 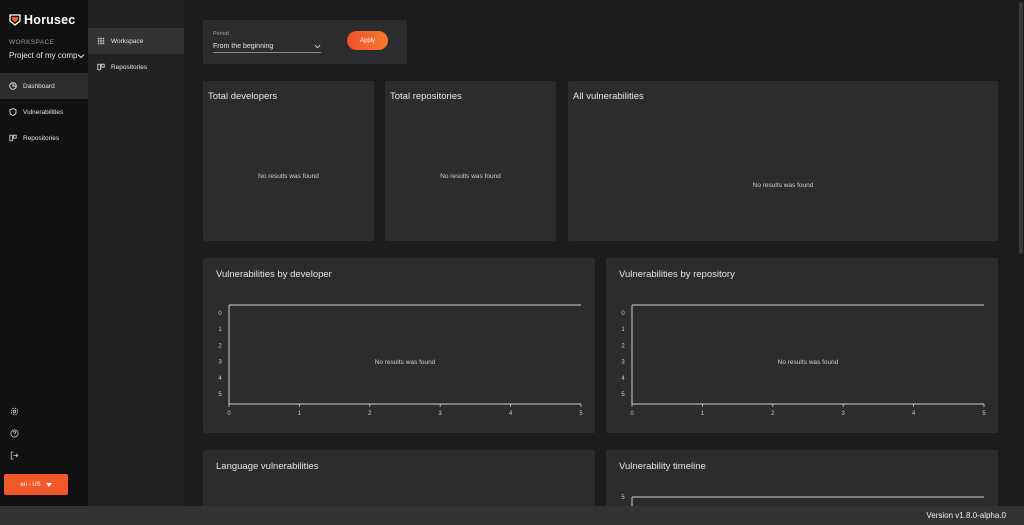 I want to click on period-select-value: From the beginning, so click(x=243, y=46).